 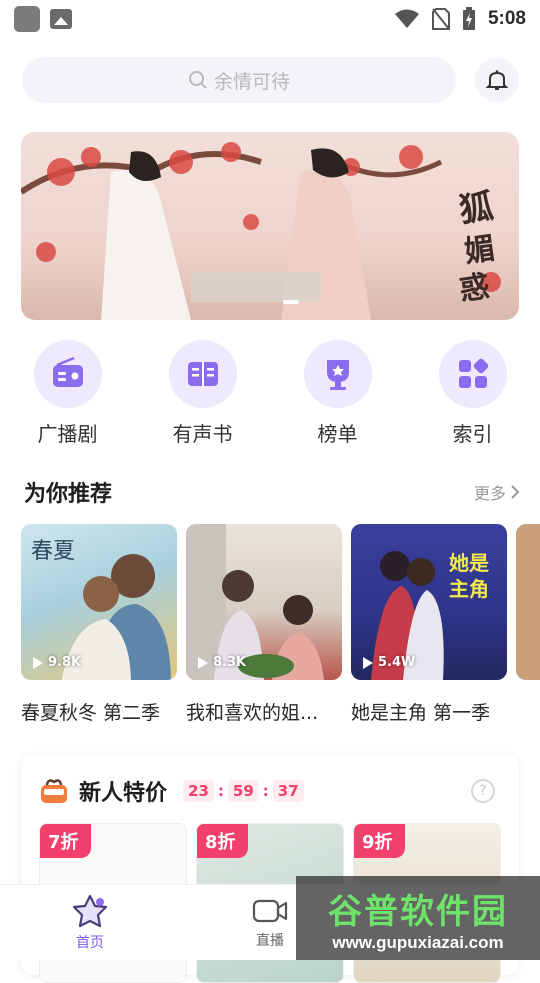 I want to click on star-home-icon, so click(x=90, y=910).